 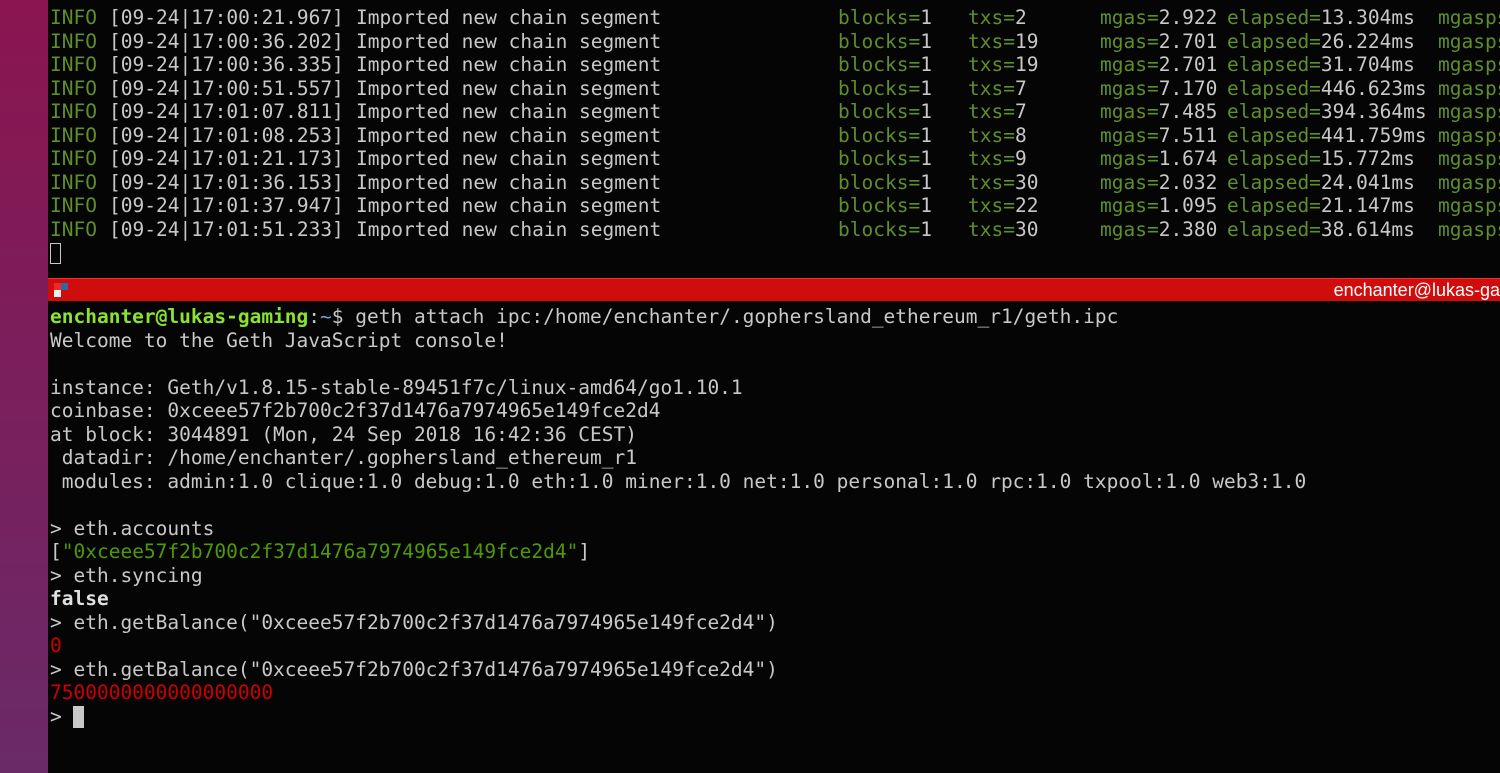 What do you see at coordinates (1367, 182) in the screenshot?
I see `log-value: 24.041ms` at bounding box center [1367, 182].